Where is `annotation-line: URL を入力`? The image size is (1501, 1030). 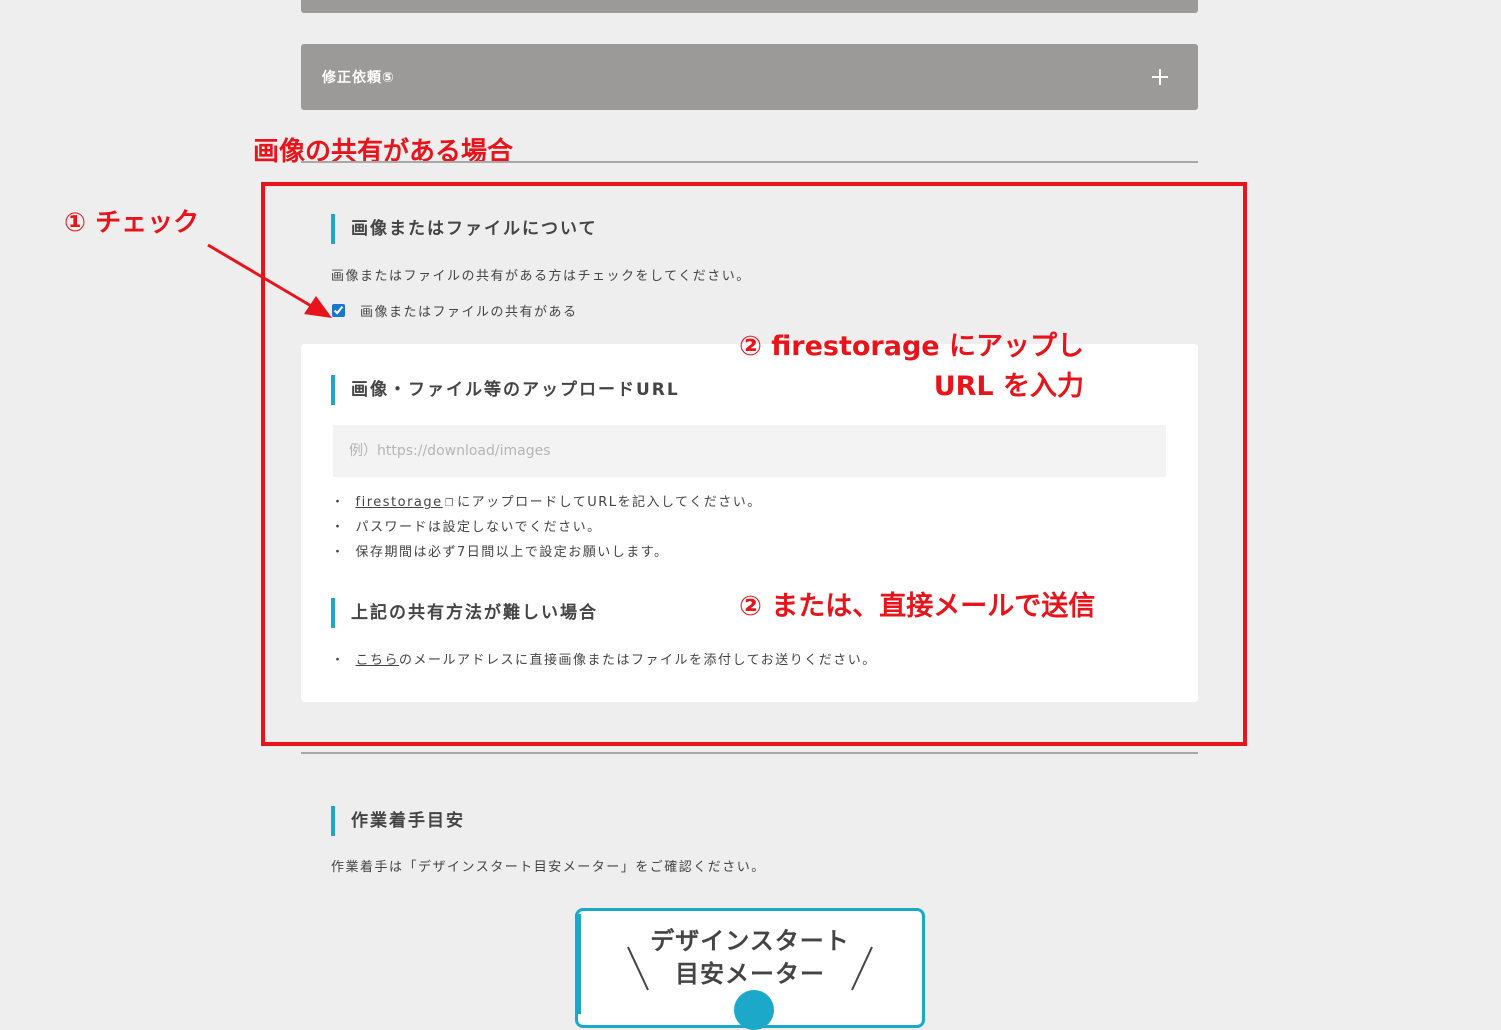
annotation-line: URL を入力 is located at coordinates (1009, 386).